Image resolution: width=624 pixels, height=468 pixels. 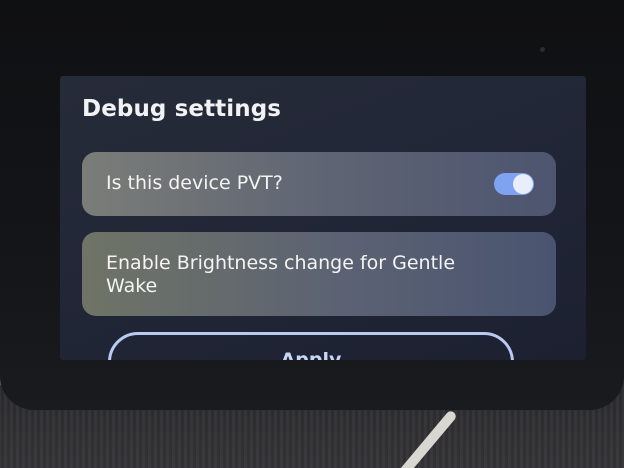 What do you see at coordinates (523, 184) in the screenshot?
I see `toggle-knob-icon` at bounding box center [523, 184].